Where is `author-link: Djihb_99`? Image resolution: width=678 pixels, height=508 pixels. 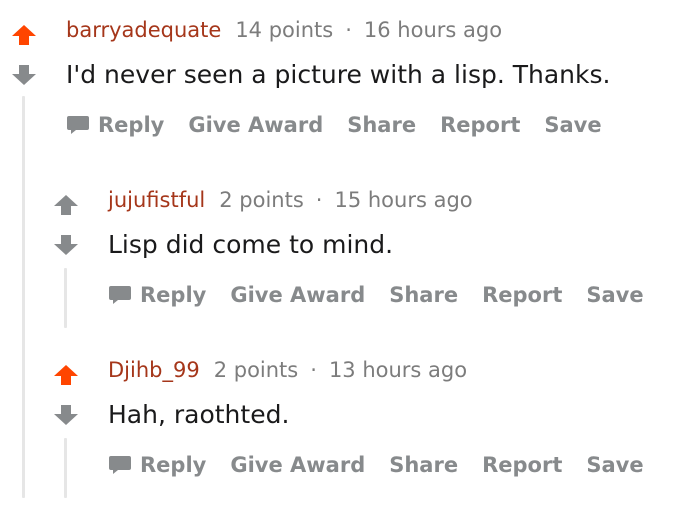
author-link: Djihb_99 is located at coordinates (154, 370).